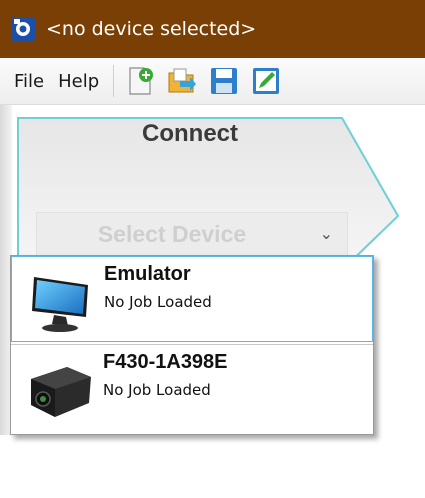 The width and height of the screenshot is (425, 498). What do you see at coordinates (172, 234) in the screenshot?
I see `select-device-label: Select Device` at bounding box center [172, 234].